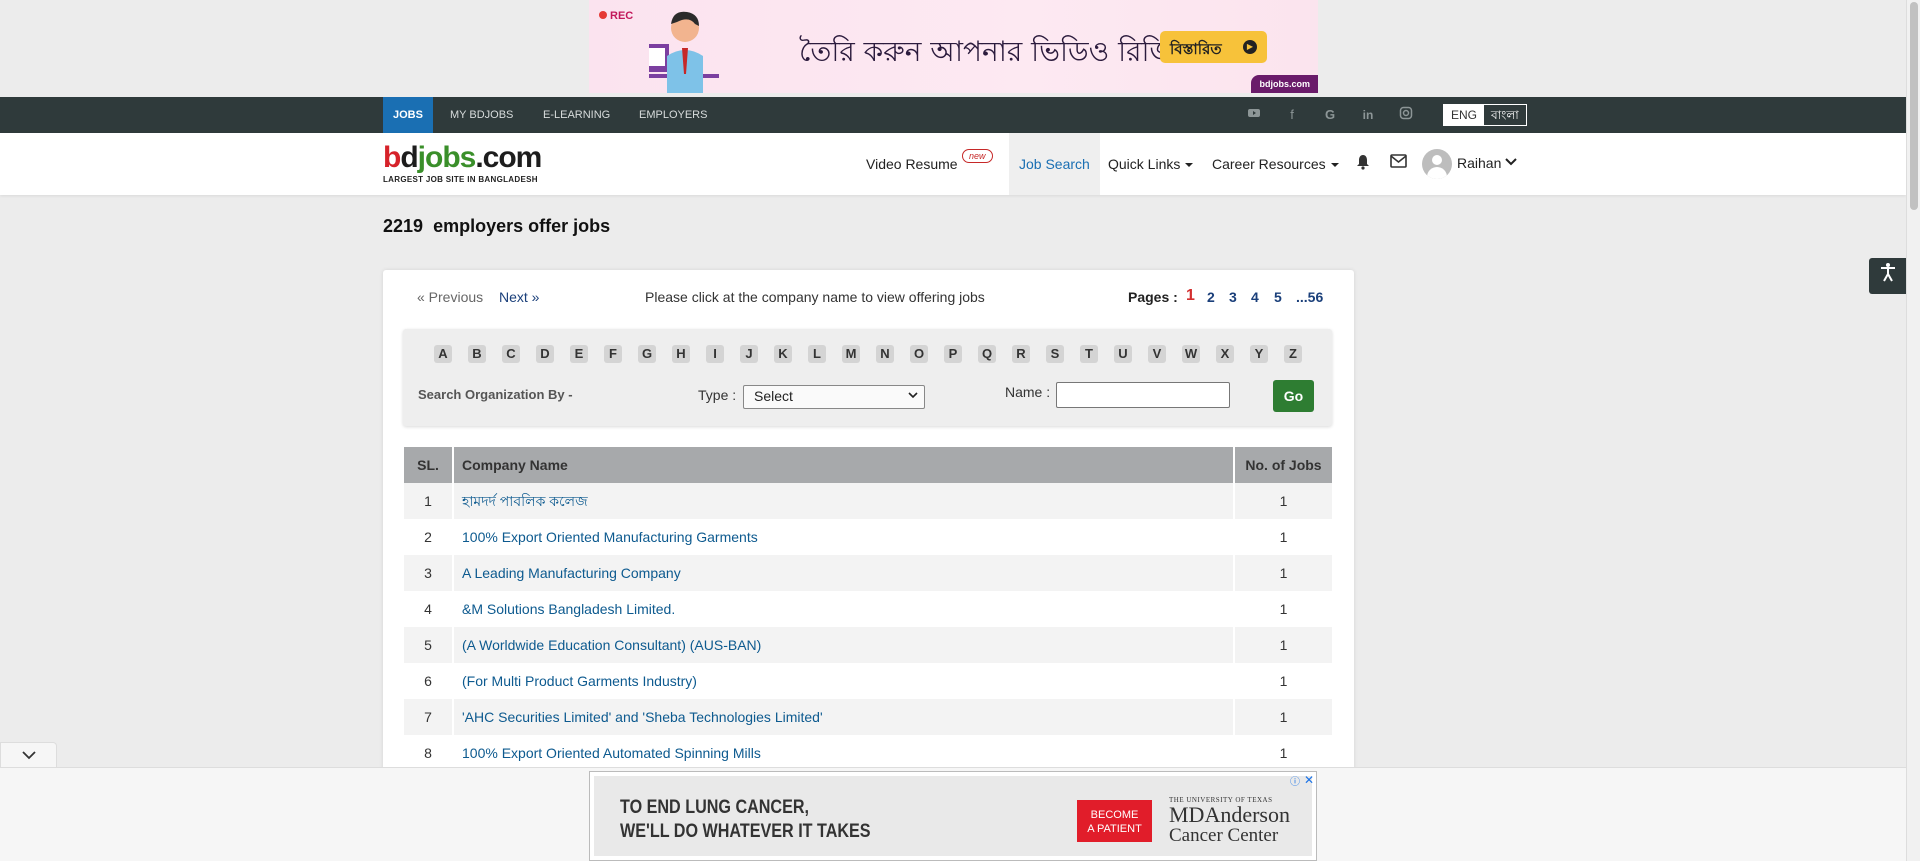  Describe the element at coordinates (885, 354) in the screenshot. I see `letter-filter-n: N` at that location.